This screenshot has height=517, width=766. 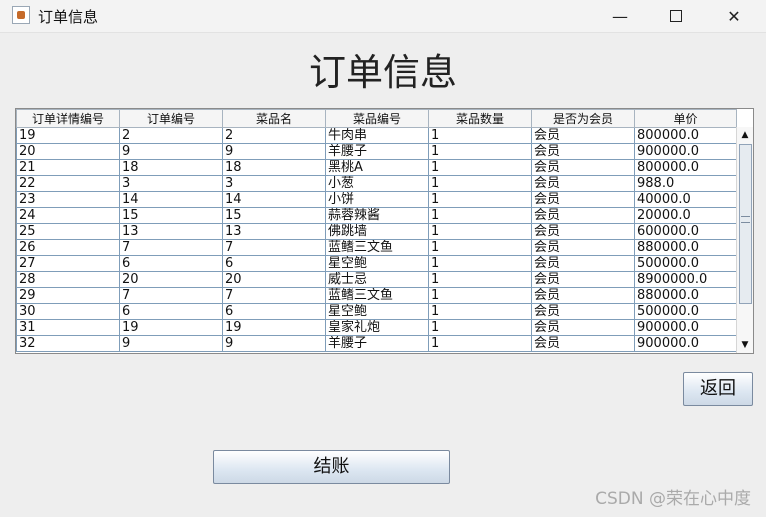 What do you see at coordinates (676, 16) in the screenshot?
I see `maximize-button` at bounding box center [676, 16].